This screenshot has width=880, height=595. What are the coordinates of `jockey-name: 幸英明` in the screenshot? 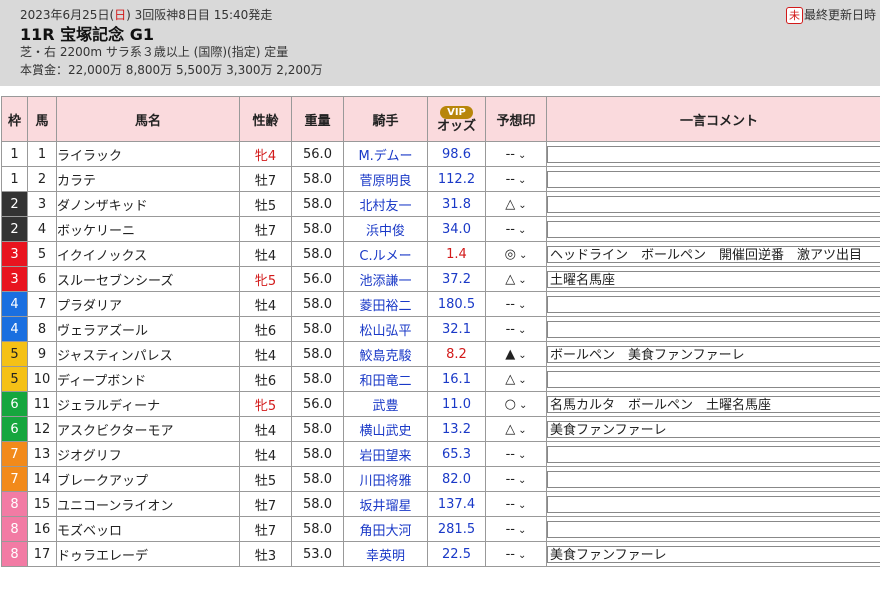 It's located at (385, 554).